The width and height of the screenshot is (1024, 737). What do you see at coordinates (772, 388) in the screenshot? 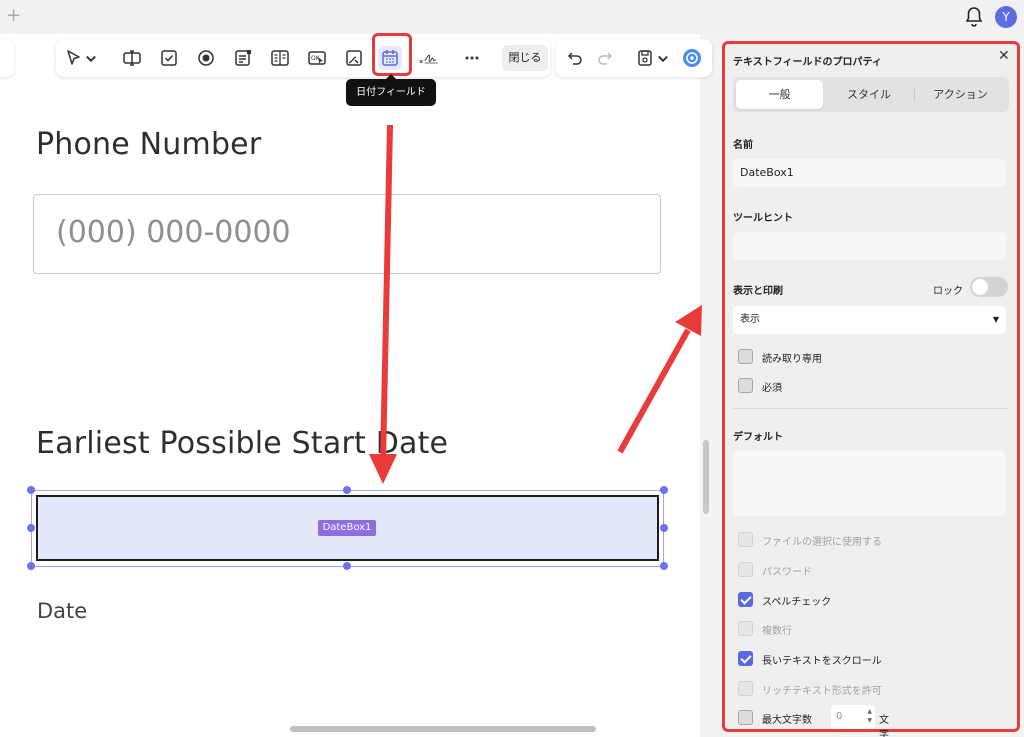
I see `required-label: 必須` at bounding box center [772, 388].